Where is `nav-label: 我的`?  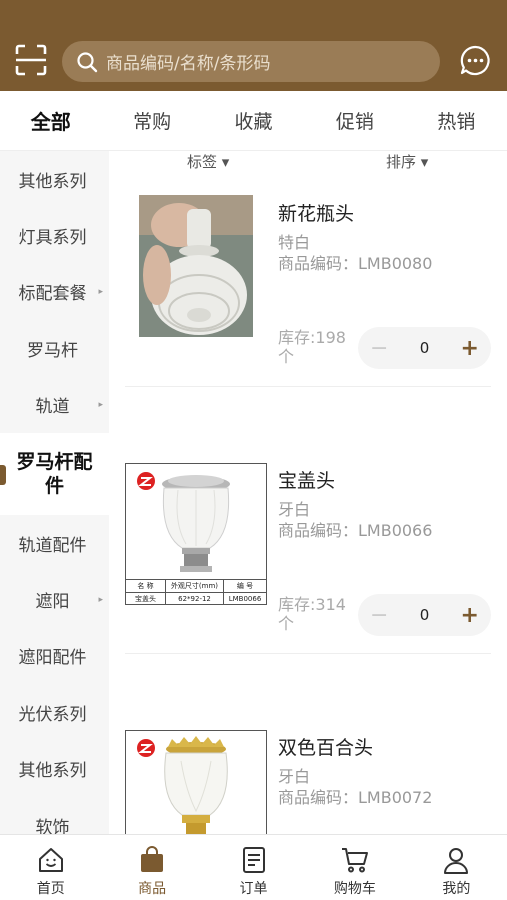 nav-label: 我的 is located at coordinates (456, 889).